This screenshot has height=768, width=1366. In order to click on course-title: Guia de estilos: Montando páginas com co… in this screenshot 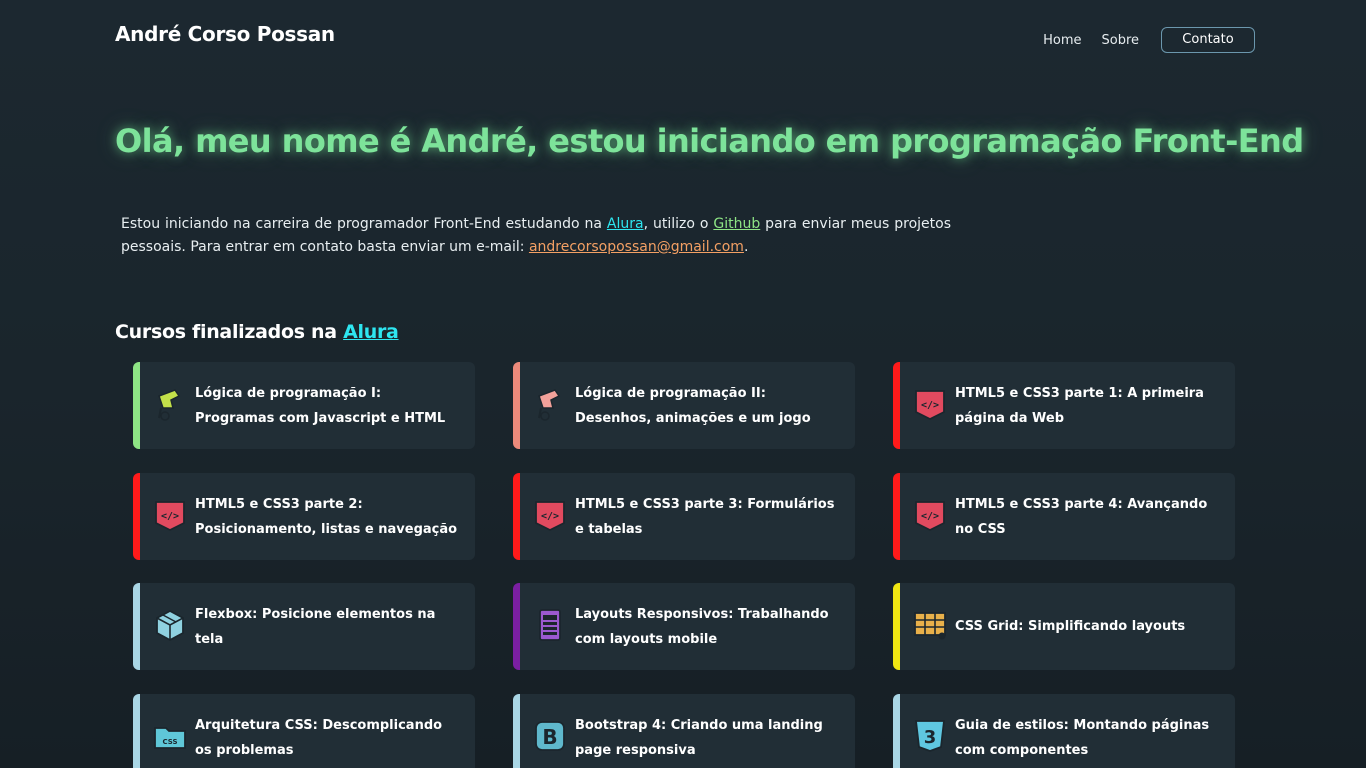, I will do `click(1082, 737)`.